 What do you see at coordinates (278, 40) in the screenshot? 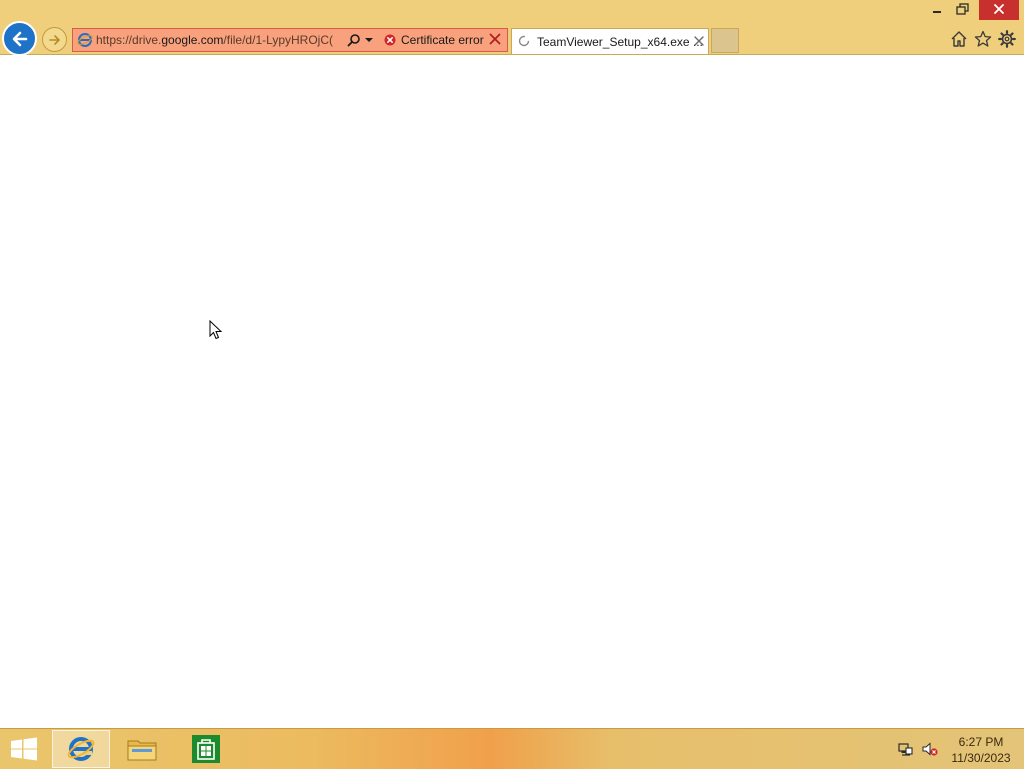
I see `url-path: /file/d/1-LypyHROjC(` at bounding box center [278, 40].